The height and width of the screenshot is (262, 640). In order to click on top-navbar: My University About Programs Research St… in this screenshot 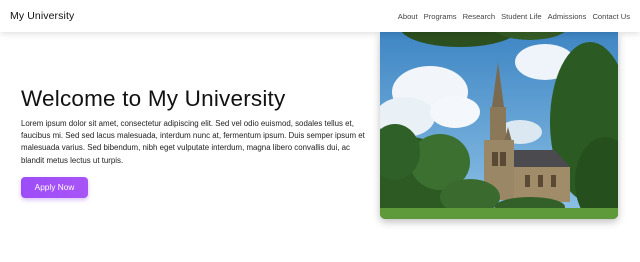, I will do `click(320, 16)`.